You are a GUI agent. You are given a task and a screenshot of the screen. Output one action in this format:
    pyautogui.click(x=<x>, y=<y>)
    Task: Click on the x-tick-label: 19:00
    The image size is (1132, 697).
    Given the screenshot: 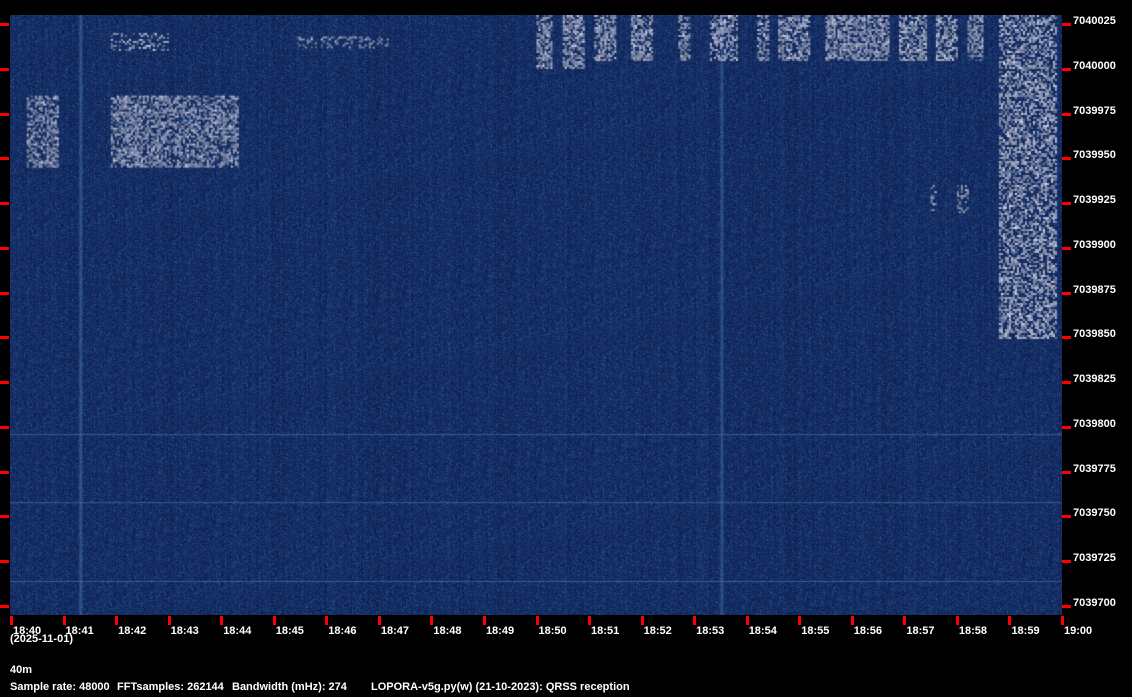 What is the action you would take?
    pyautogui.click(x=1078, y=631)
    